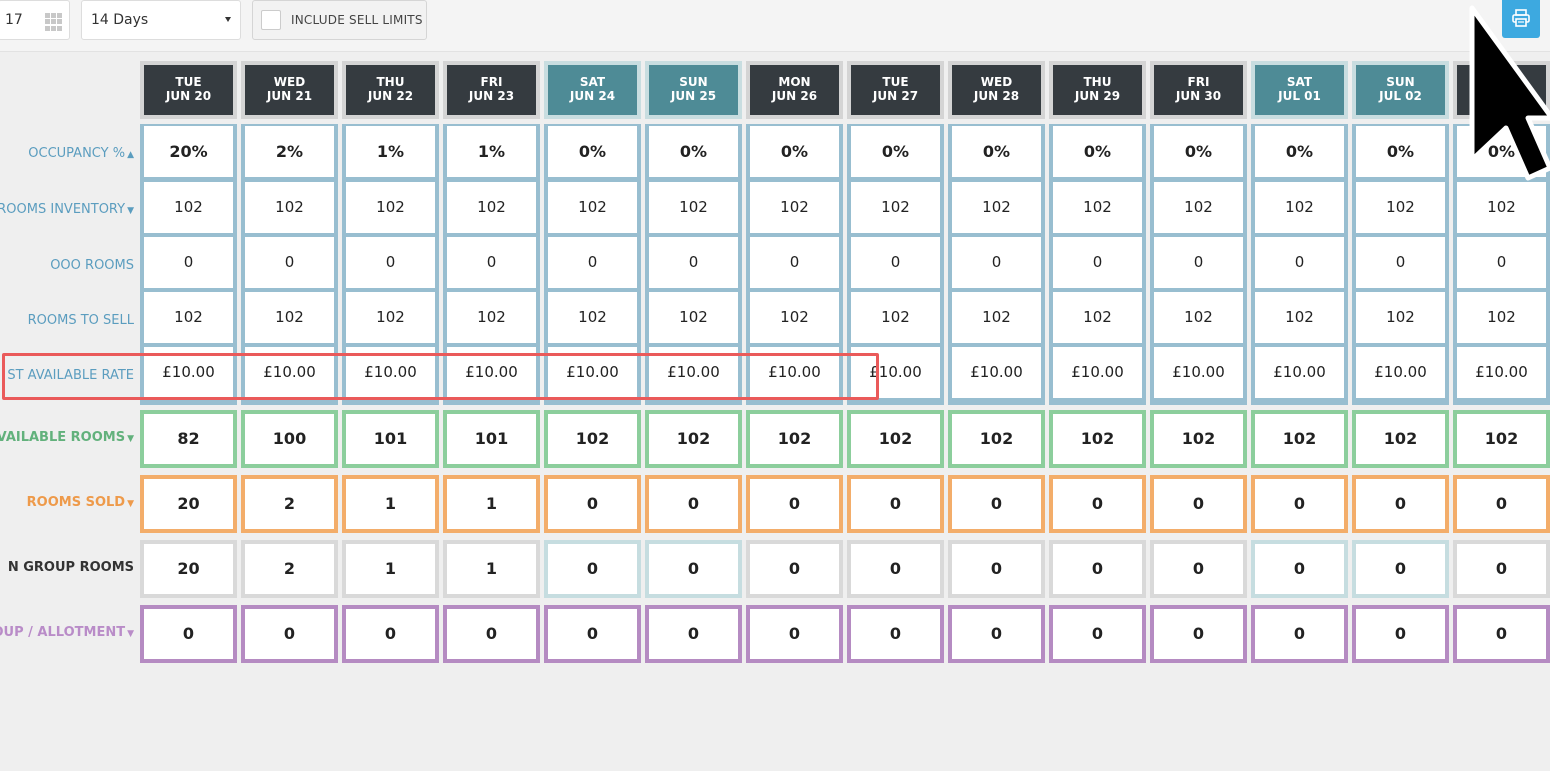  What do you see at coordinates (895, 90) in the screenshot?
I see `column-header: TUE JUN 27` at bounding box center [895, 90].